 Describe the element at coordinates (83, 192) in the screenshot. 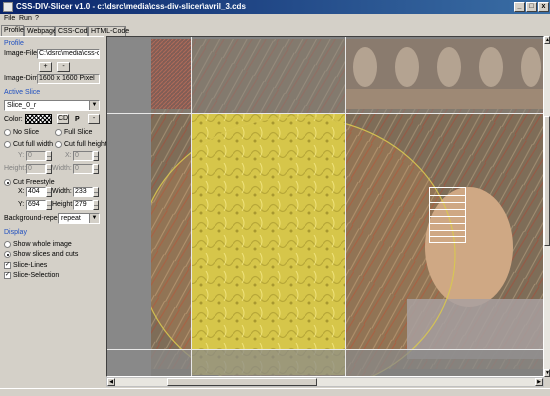

I see `free-width-field: 233` at that location.